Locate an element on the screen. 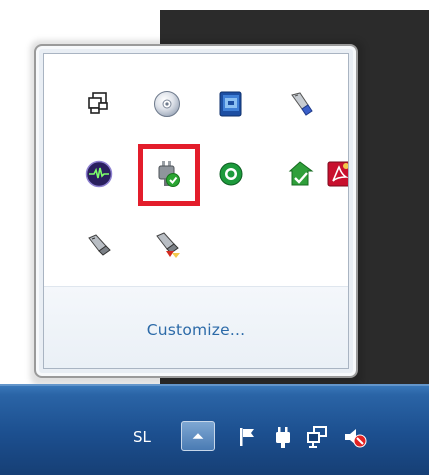  audio-visualizer-icon is located at coordinates (99, 174).